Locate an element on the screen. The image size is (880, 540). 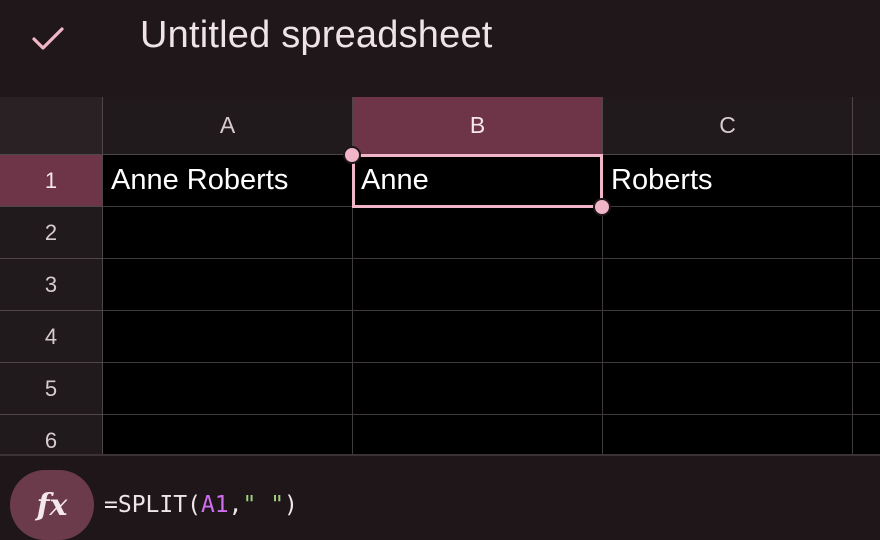
function-button: fx is located at coordinates (52, 505).